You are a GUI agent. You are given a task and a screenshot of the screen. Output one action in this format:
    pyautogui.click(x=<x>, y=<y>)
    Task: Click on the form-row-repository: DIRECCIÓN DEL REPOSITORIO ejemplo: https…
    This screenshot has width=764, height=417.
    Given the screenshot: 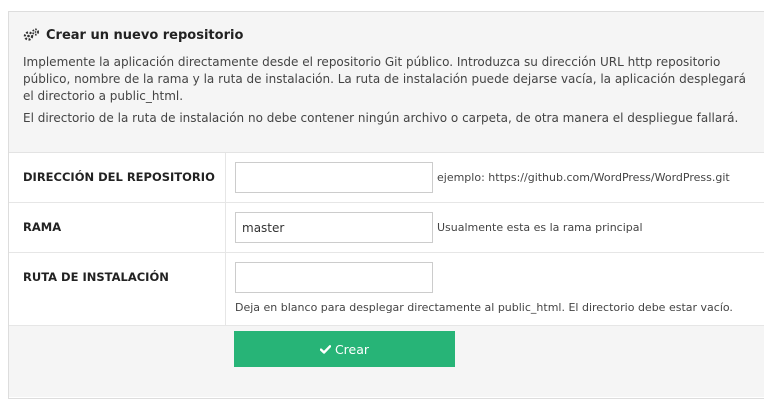 What is the action you would take?
    pyautogui.click(x=386, y=178)
    